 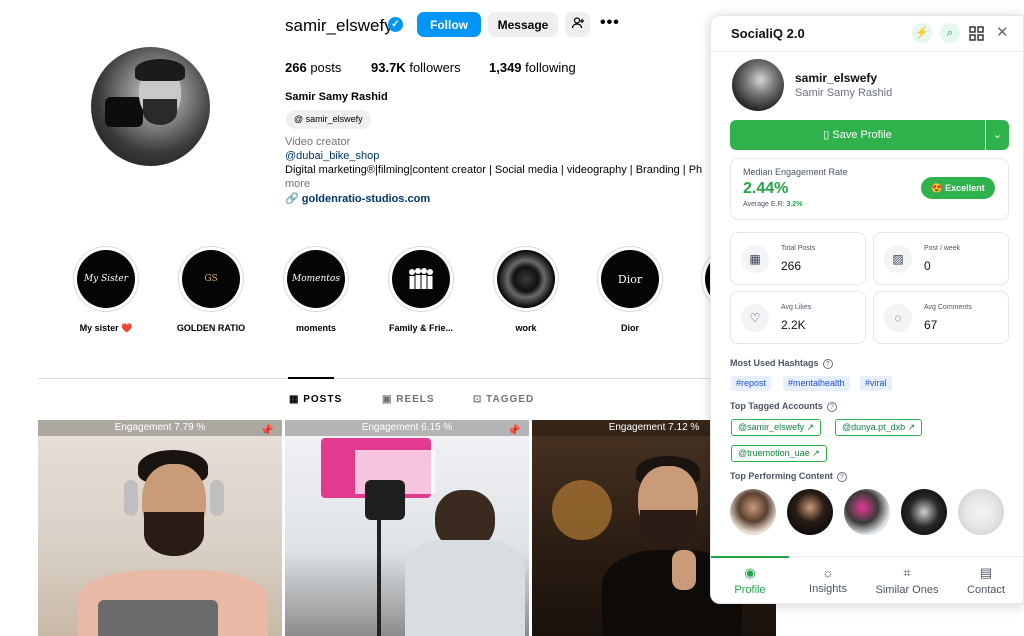 I want to click on add-user-button, so click(x=577, y=24).